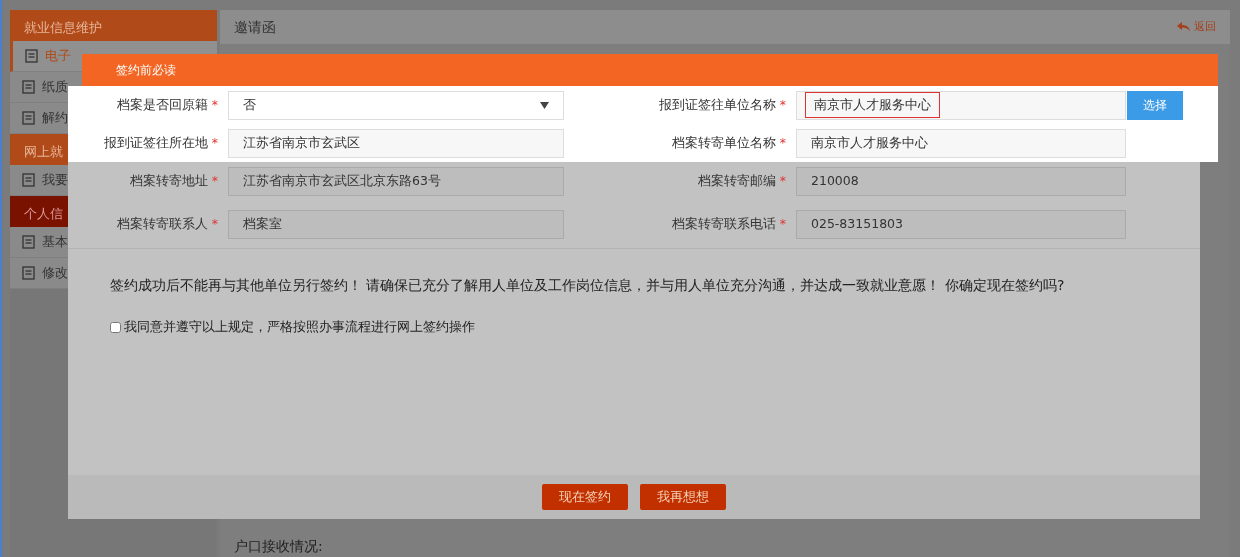  I want to click on field-label: 报到证签往所在地 *, so click(160, 143).